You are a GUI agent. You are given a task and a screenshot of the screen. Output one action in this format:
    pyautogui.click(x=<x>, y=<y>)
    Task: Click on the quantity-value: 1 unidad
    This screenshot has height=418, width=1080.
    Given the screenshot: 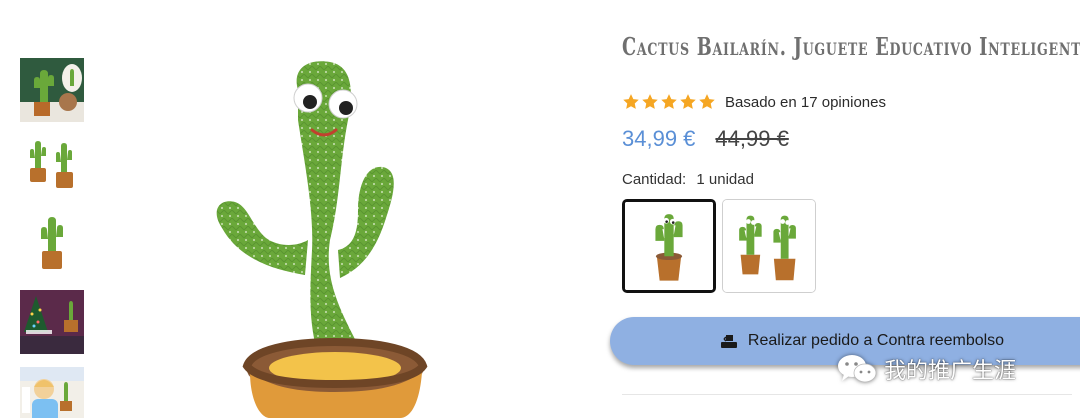 What is the action you would take?
    pyautogui.click(x=725, y=179)
    